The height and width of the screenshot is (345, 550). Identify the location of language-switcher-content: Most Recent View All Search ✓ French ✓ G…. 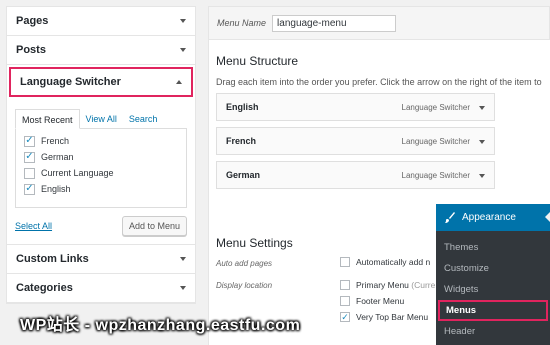
(101, 171).